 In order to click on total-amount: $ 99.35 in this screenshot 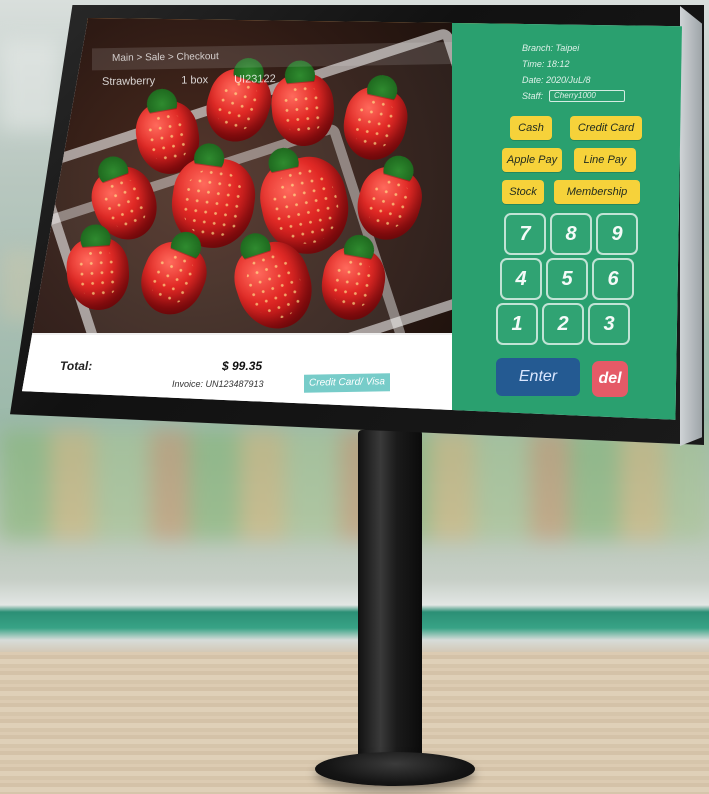, I will do `click(242, 366)`.